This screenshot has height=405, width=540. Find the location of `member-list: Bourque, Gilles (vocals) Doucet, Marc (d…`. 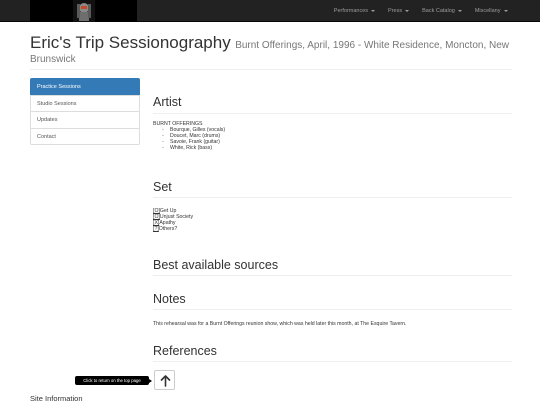

member-list: Bourque, Gilles (vocals) Doucet, Marc (d… is located at coordinates (193, 139).